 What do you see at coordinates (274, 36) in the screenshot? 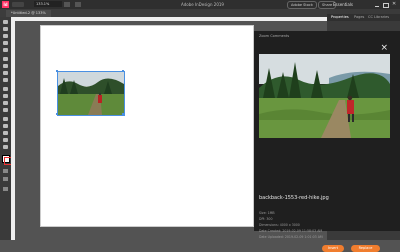
I see `panel-header: Zoom Comments` at bounding box center [274, 36].